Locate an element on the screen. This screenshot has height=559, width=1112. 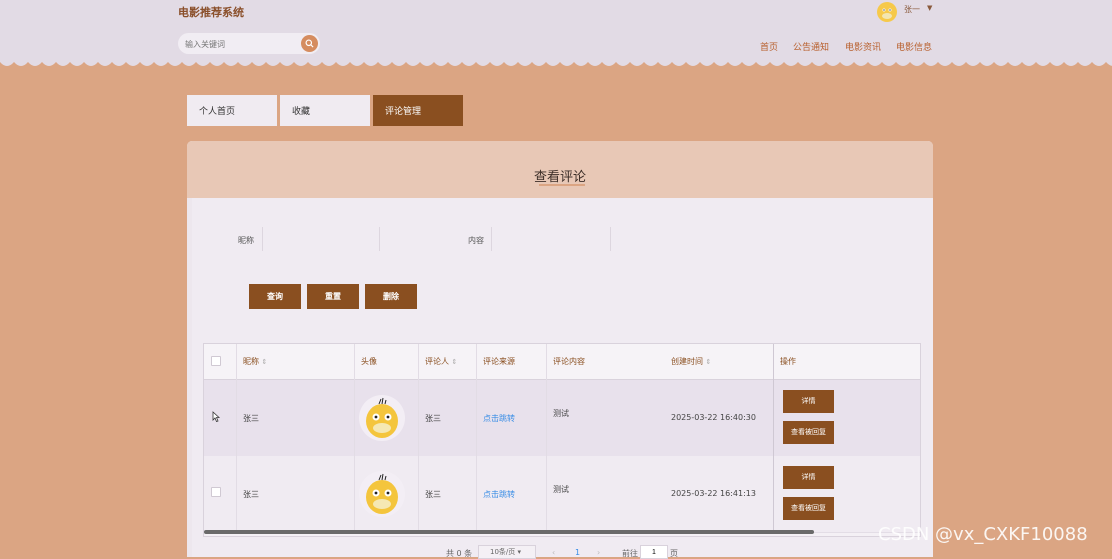
nav-item-home: 首页 is located at coordinates (769, 46).